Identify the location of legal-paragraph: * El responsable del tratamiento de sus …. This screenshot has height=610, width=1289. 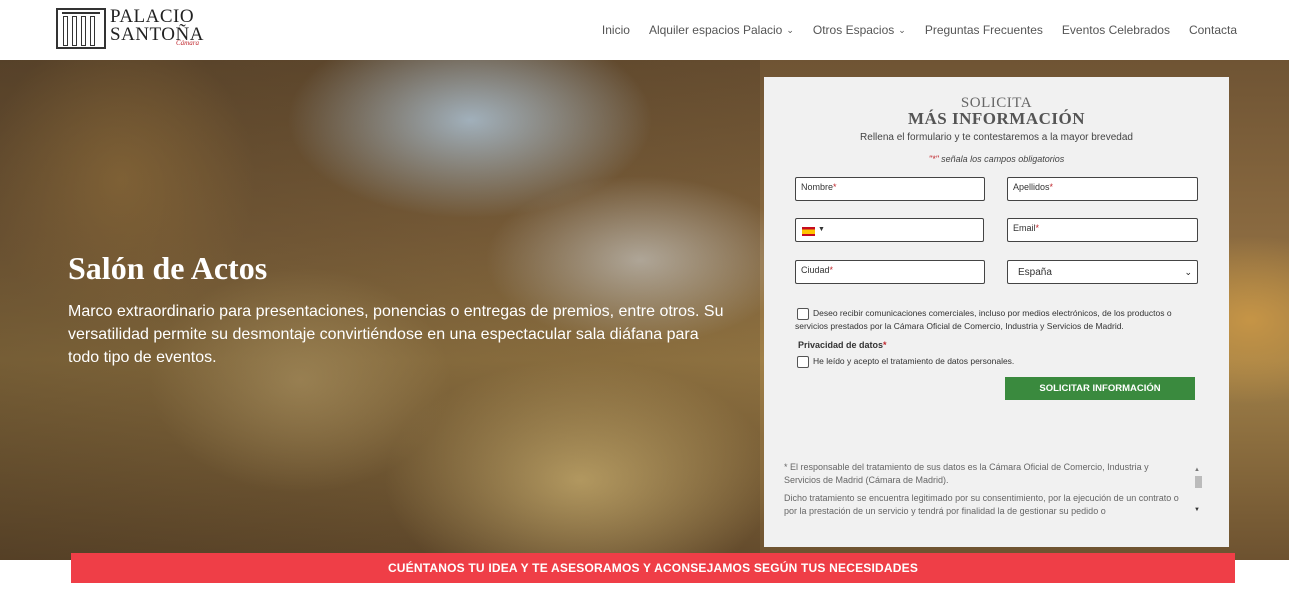
(966, 473).